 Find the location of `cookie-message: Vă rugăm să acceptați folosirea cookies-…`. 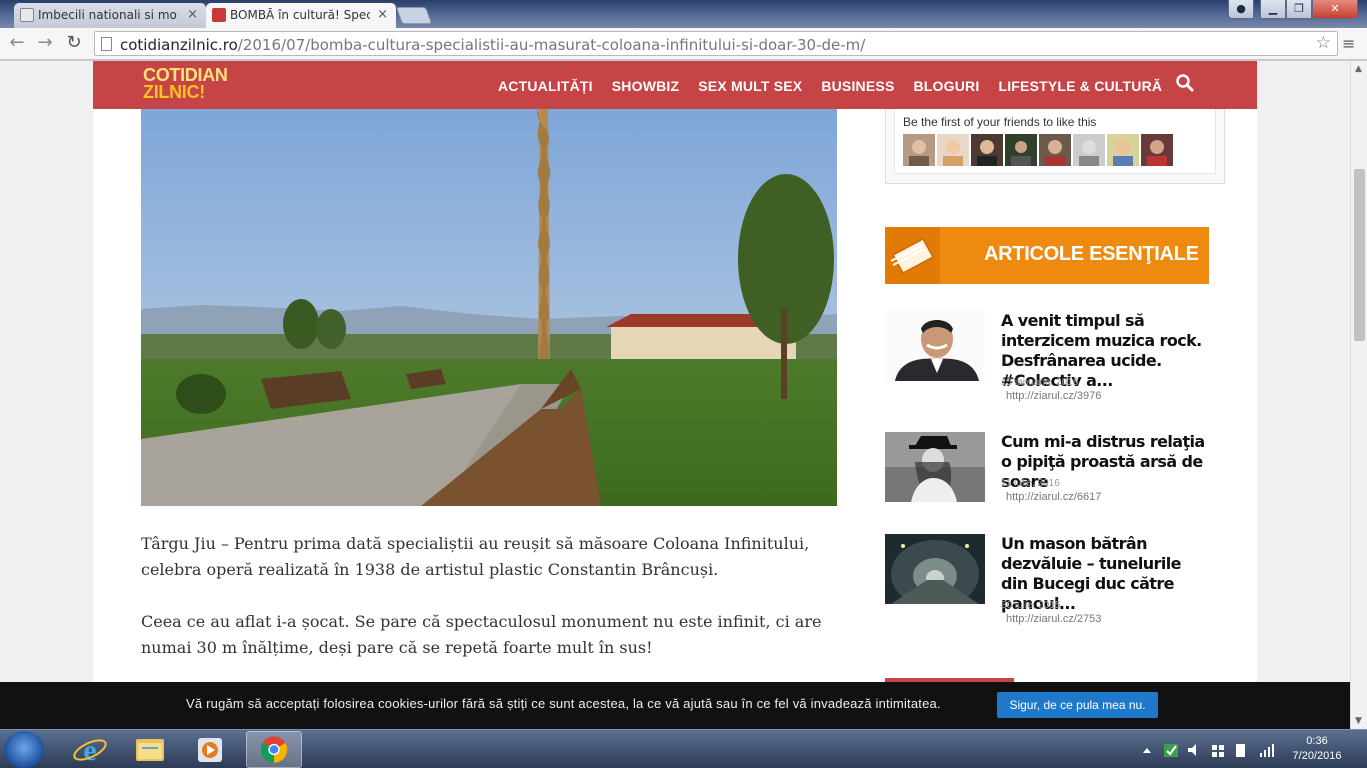

cookie-message: Vă rugăm să acceptați folosirea cookies-… is located at coordinates (563, 703).